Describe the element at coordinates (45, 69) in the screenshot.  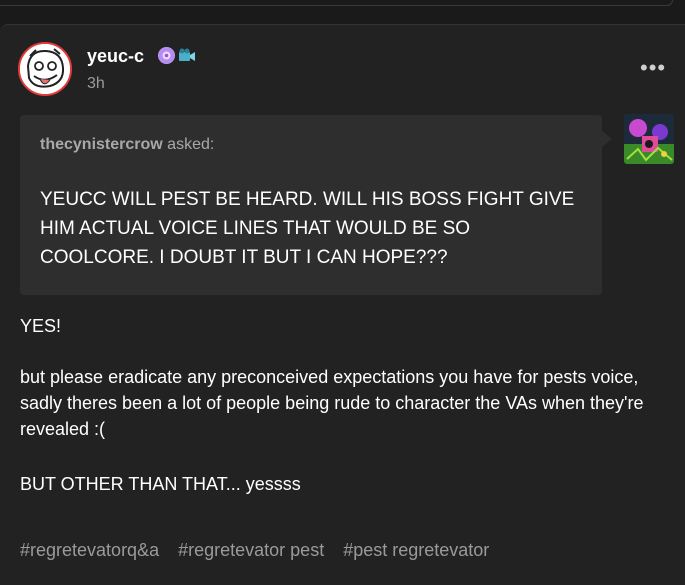
I see `blog-avatar-icon` at that location.